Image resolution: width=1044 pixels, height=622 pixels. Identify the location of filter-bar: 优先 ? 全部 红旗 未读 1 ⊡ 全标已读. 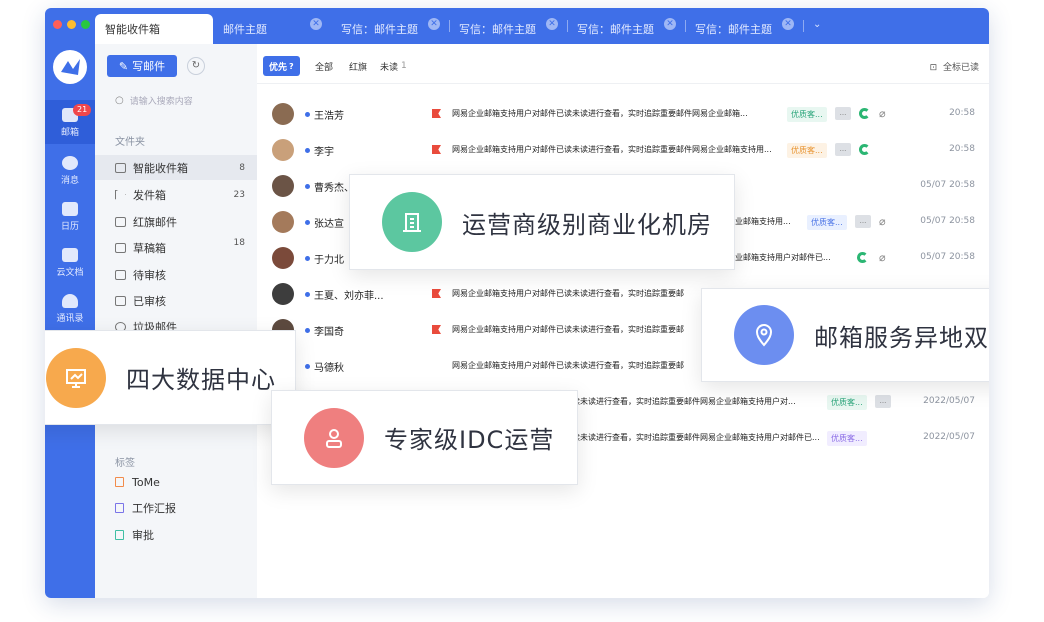
(623, 64).